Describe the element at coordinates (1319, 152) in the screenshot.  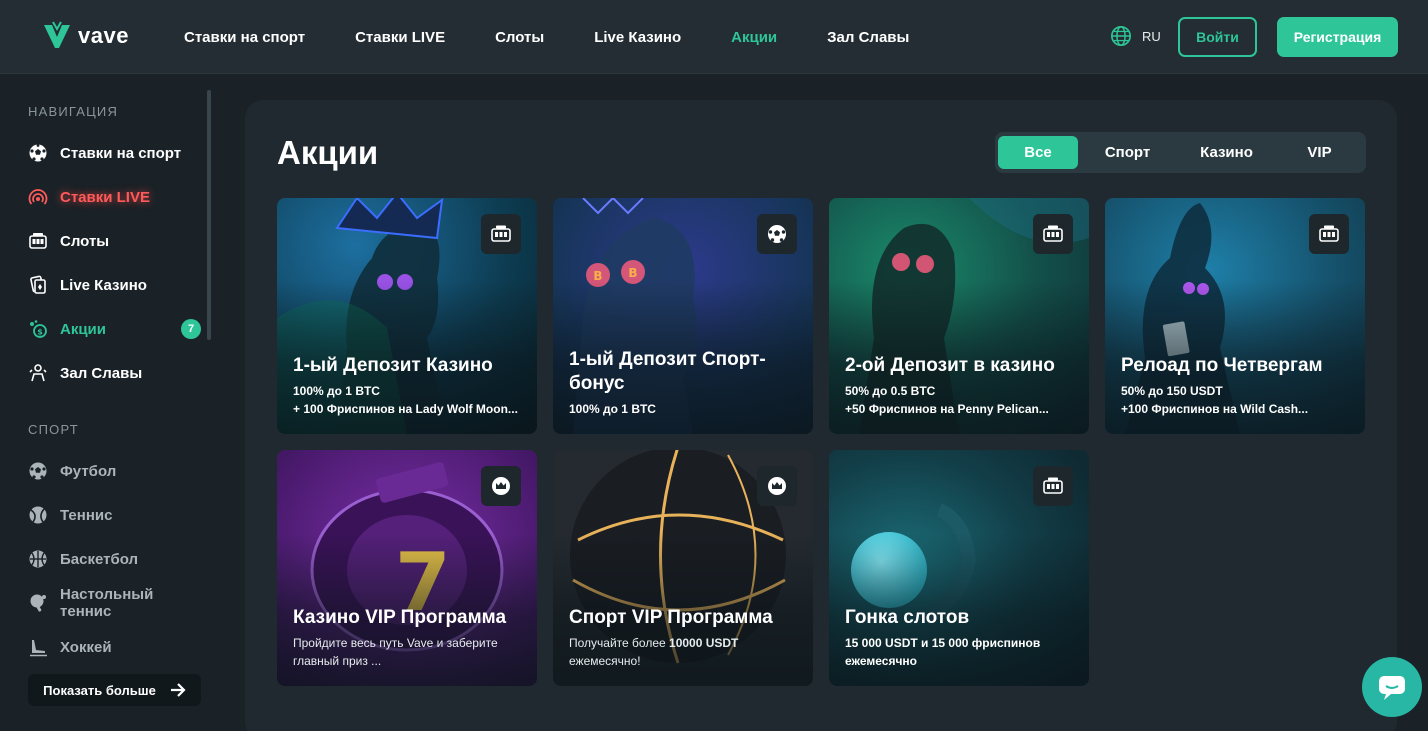
I see `filter-tab-vip: VIP` at that location.